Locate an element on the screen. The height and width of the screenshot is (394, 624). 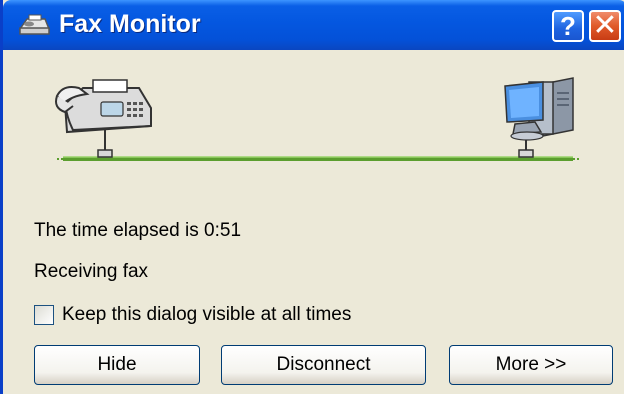
keep-visible-option: Keep this dialog visible at all times is located at coordinates (192, 315).